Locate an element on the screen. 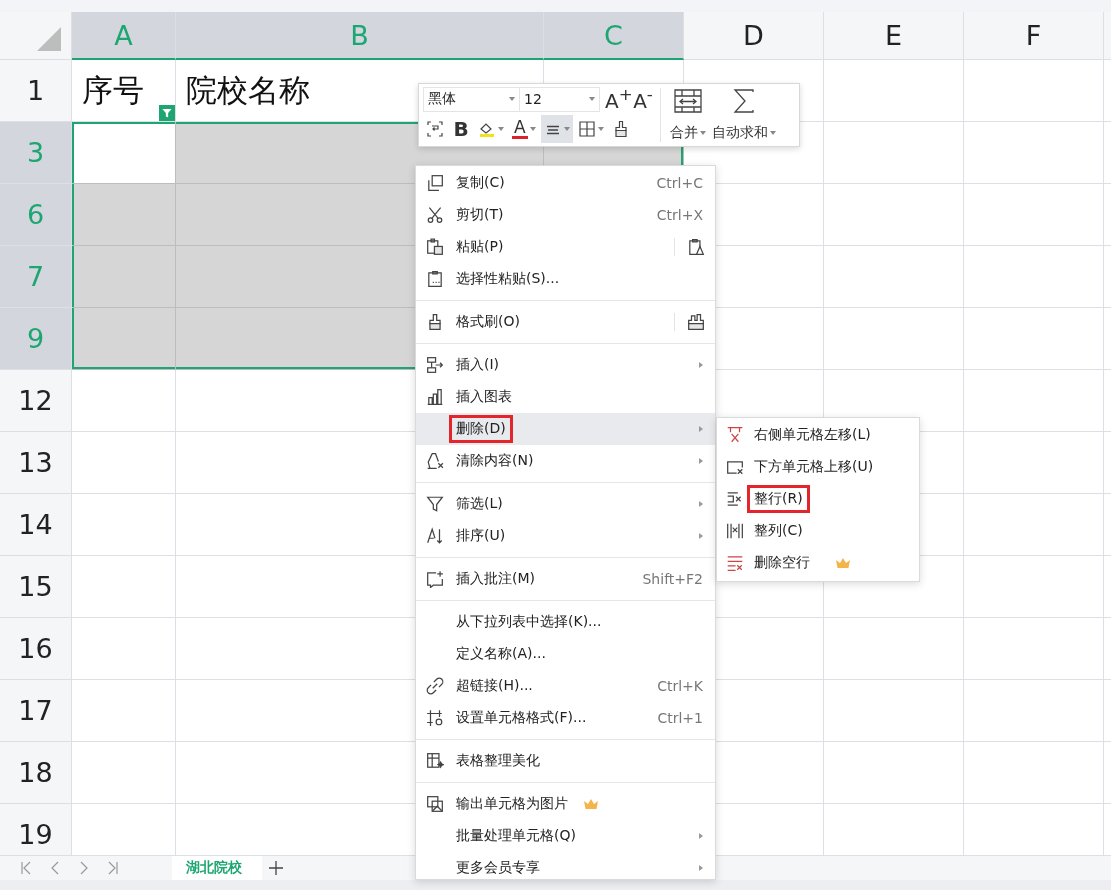  menu-item: 更多会员专享 is located at coordinates (565, 868).